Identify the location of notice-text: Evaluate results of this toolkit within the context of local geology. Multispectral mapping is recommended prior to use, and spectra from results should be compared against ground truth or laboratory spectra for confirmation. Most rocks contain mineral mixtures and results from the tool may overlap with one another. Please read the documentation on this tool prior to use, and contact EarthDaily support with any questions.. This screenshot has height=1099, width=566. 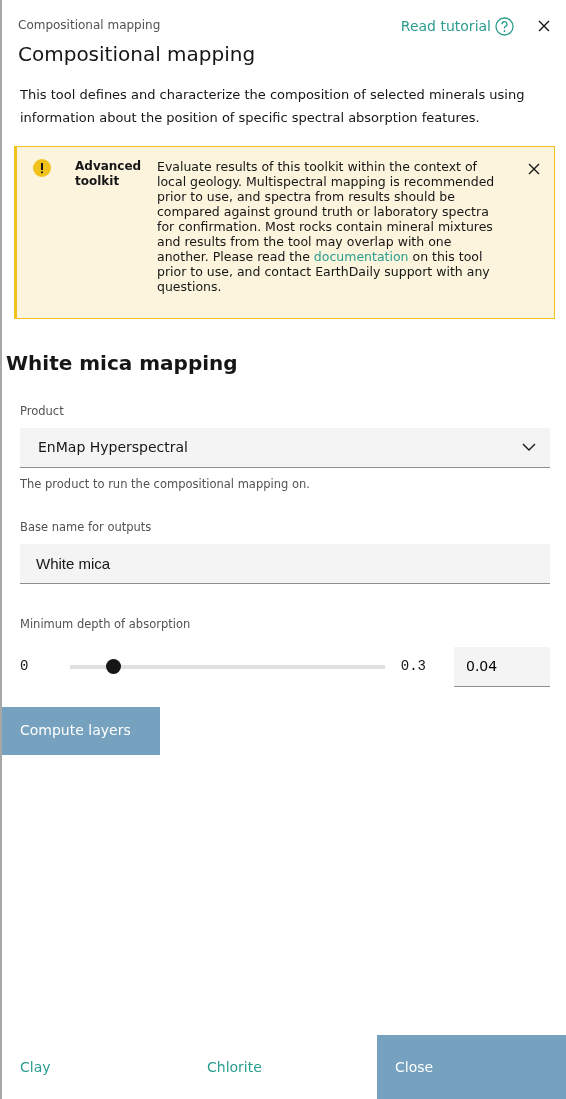
(326, 226).